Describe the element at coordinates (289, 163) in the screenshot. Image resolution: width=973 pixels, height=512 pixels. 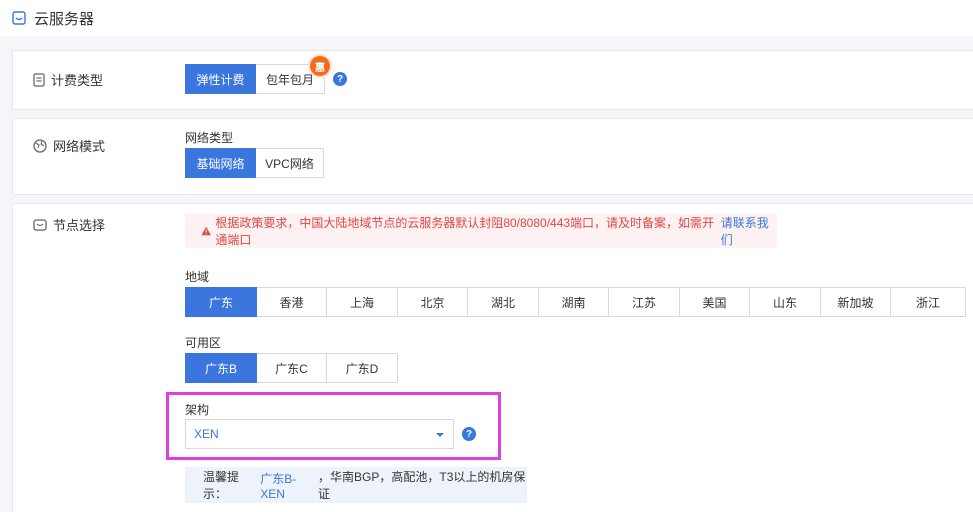
I see `network-option-vpc: VPC网络` at that location.